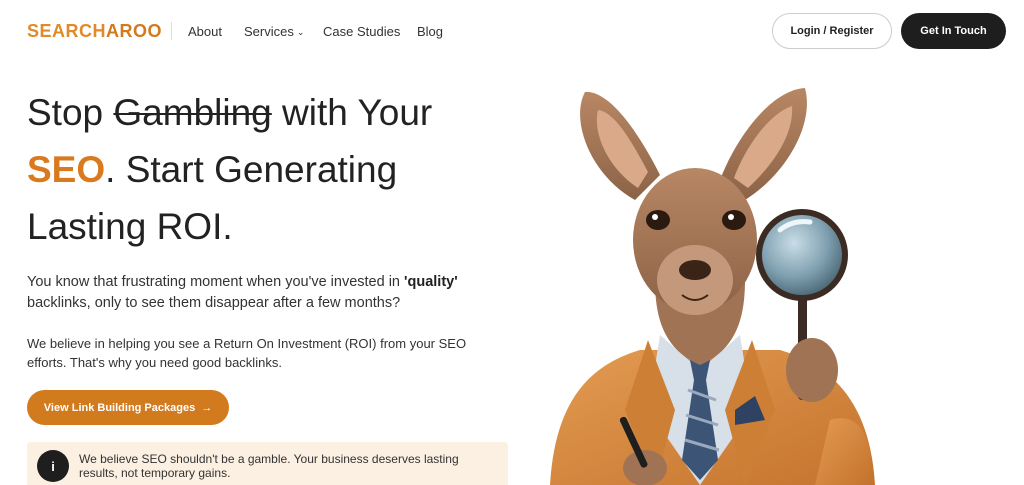 The image size is (1024, 485). What do you see at coordinates (192, 112) in the screenshot?
I see `heading-struck-word: Gambling` at bounding box center [192, 112].